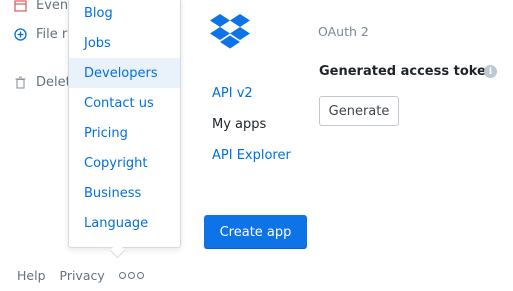 The width and height of the screenshot is (513, 291). I want to click on menu-item-jobs: Jobs, so click(124, 43).